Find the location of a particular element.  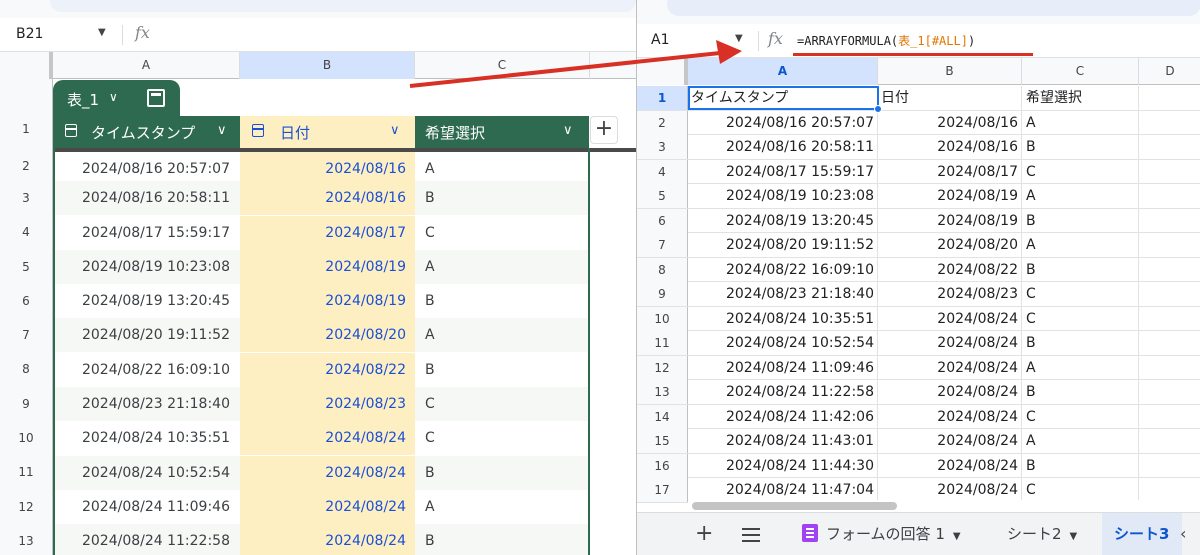

table-name-chip: 表_1 ∨ is located at coordinates (116, 98).